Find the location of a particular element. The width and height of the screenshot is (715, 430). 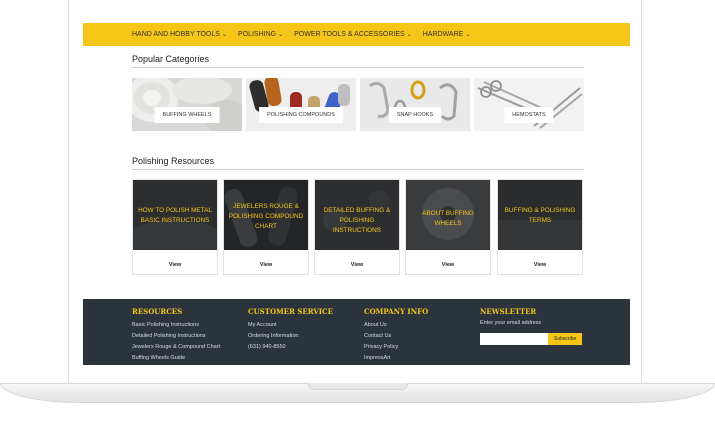

footer-phone: (631) 940-8550 is located at coordinates (290, 347).